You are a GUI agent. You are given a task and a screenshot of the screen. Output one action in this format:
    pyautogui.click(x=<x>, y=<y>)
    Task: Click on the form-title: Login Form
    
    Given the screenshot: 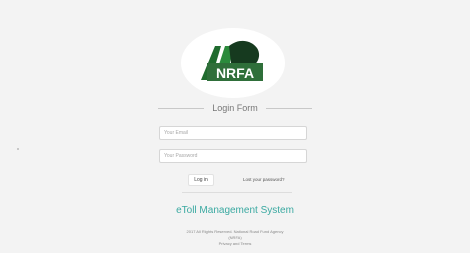 What is the action you would take?
    pyautogui.click(x=235, y=108)
    